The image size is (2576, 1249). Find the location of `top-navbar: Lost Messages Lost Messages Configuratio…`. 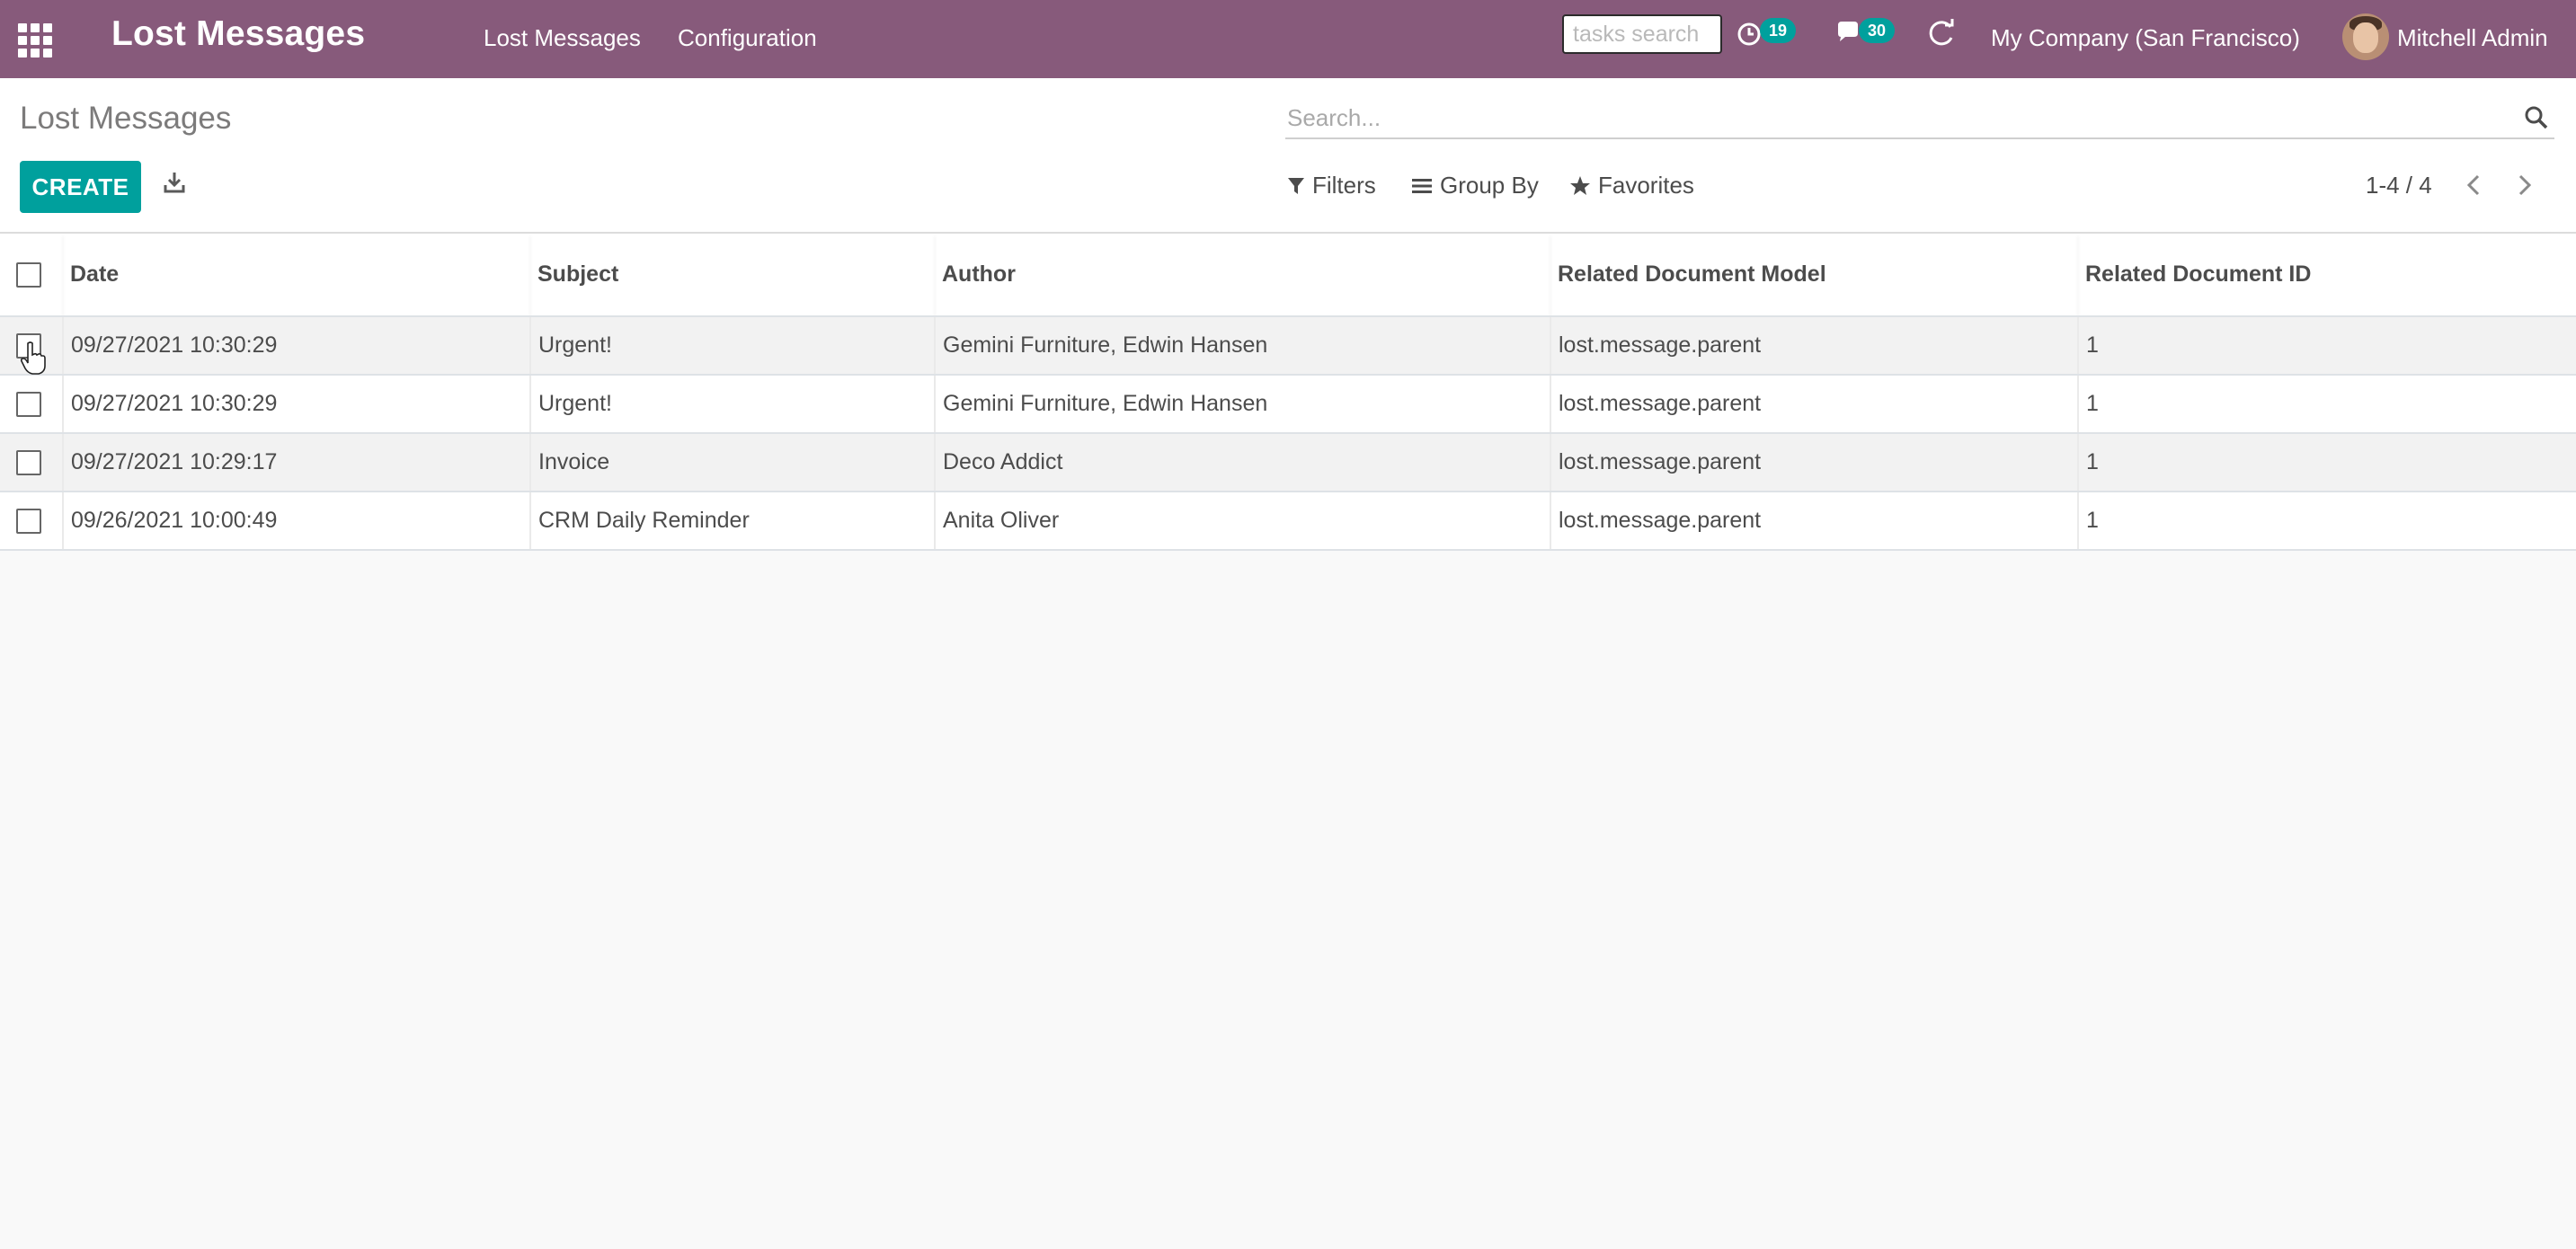

top-navbar: Lost Messages Lost Messages Configuratio… is located at coordinates (1288, 39).